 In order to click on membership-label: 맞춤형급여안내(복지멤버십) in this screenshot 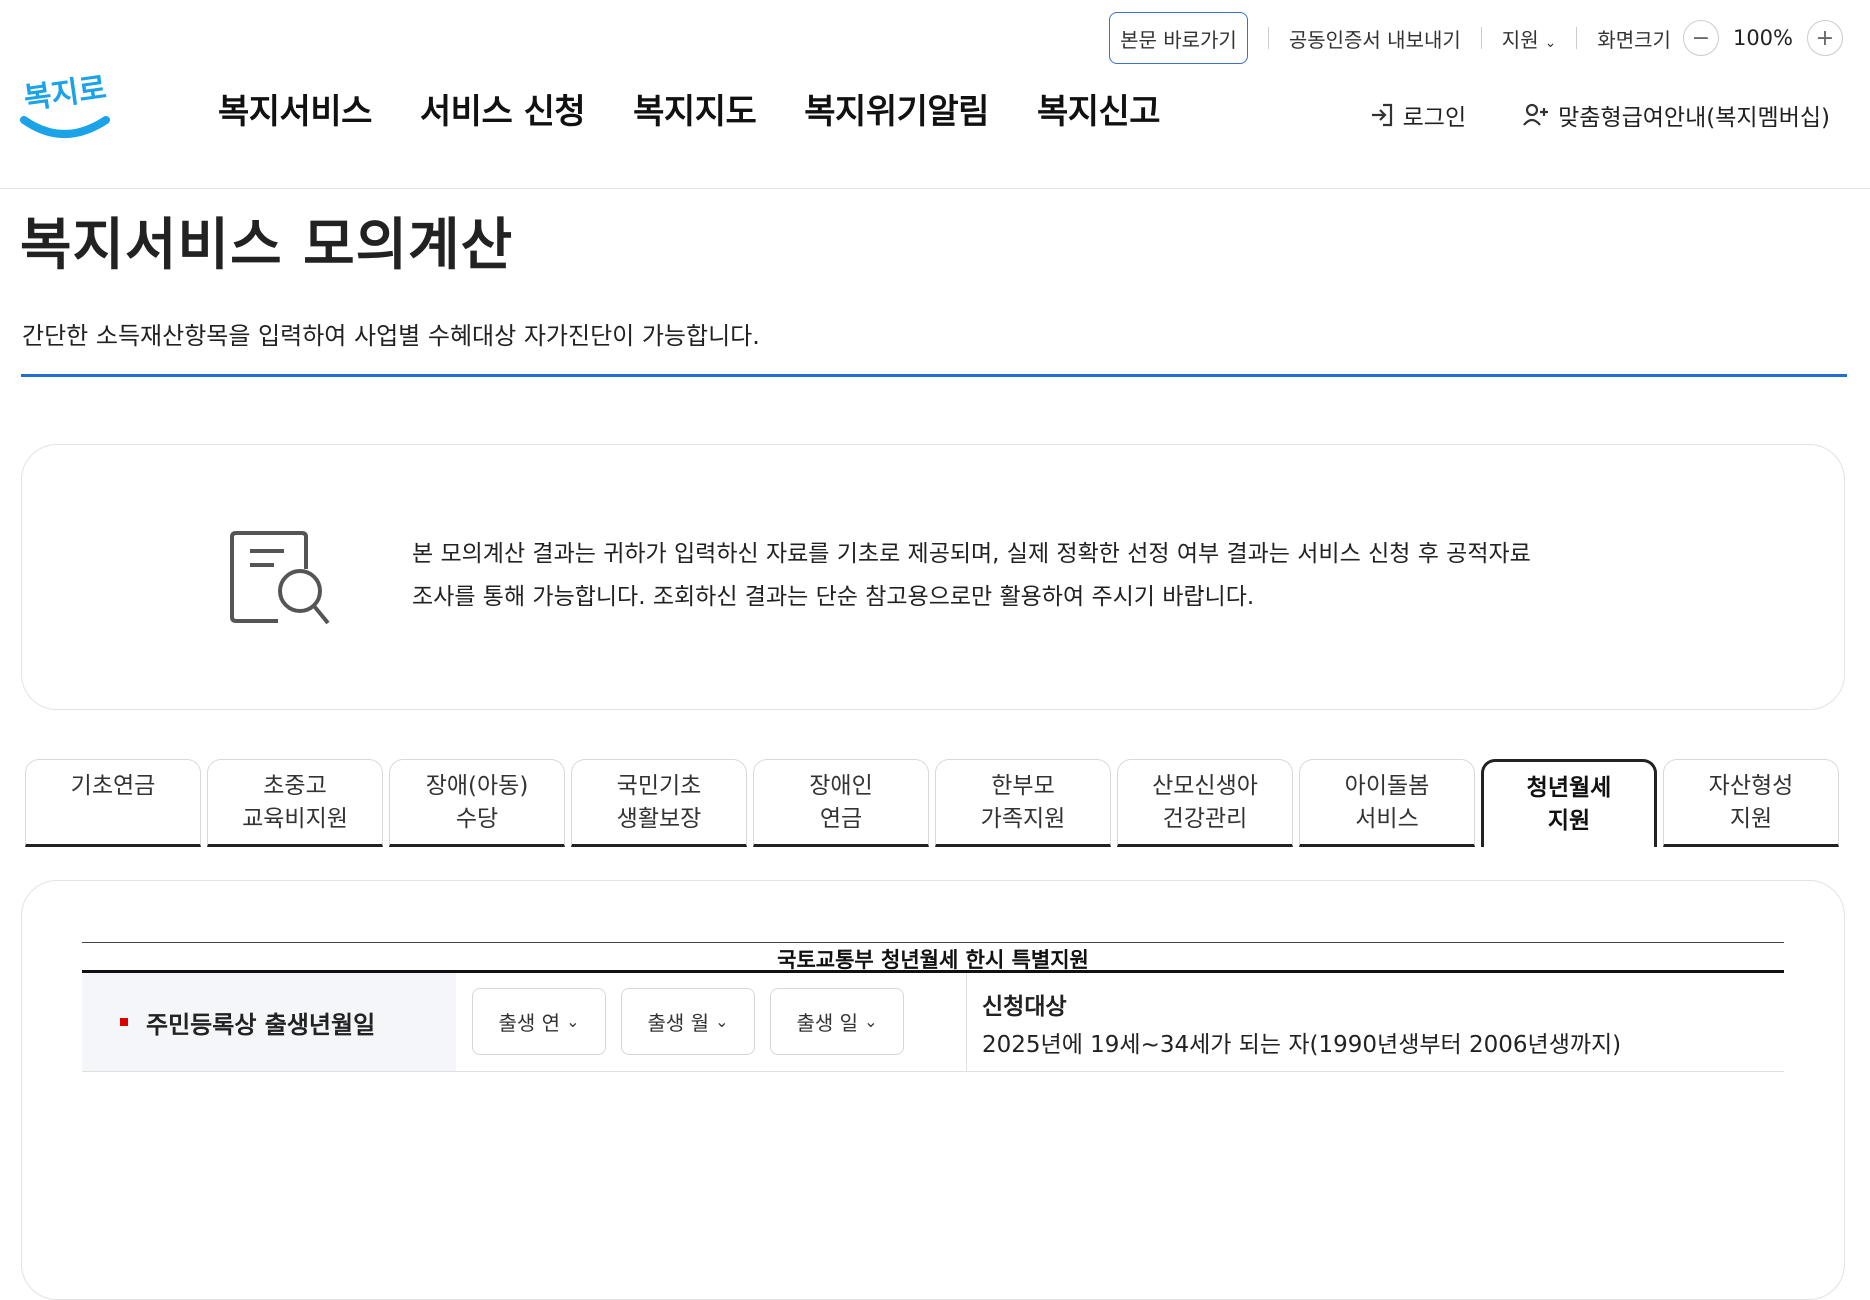, I will do `click(1694, 118)`.